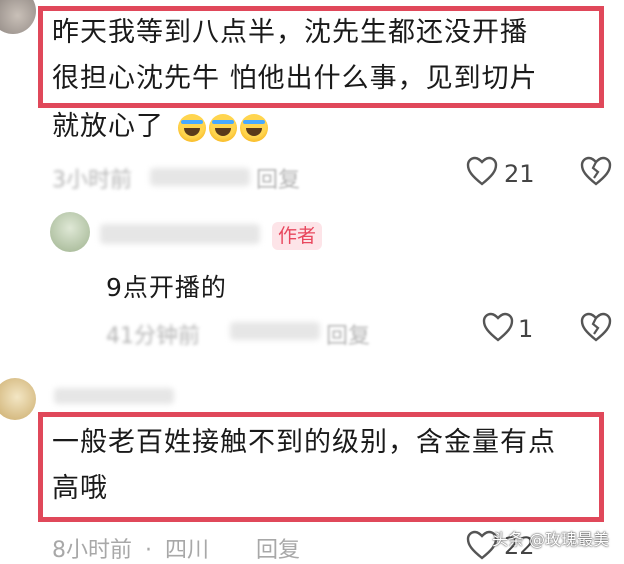 The image size is (624, 564). I want to click on timestamp: 41分钟前, so click(153, 336).